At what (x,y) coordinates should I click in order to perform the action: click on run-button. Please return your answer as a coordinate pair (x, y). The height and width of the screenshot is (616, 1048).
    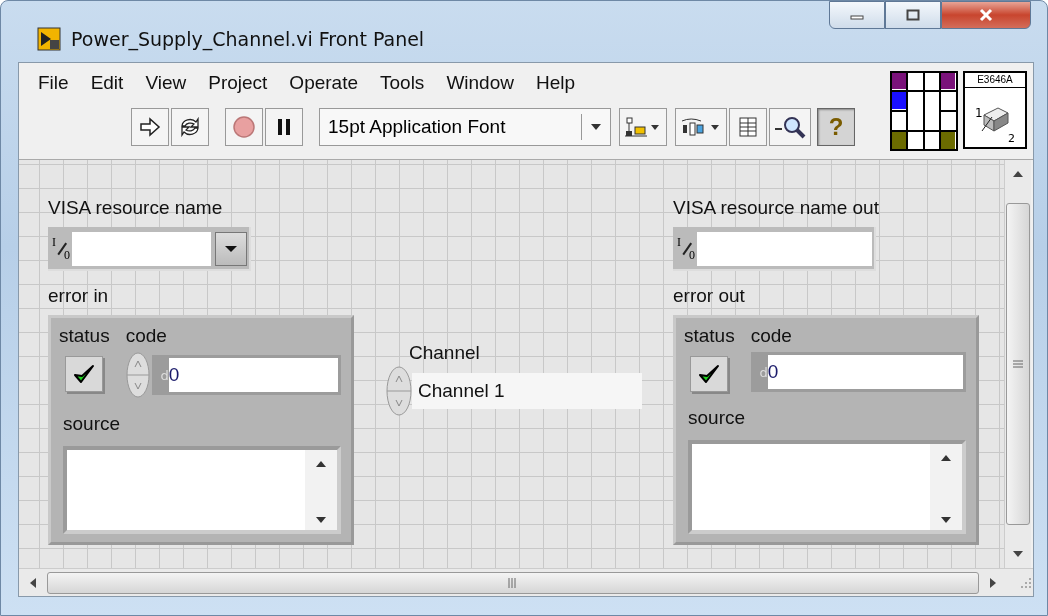
    Looking at the image, I should click on (150, 127).